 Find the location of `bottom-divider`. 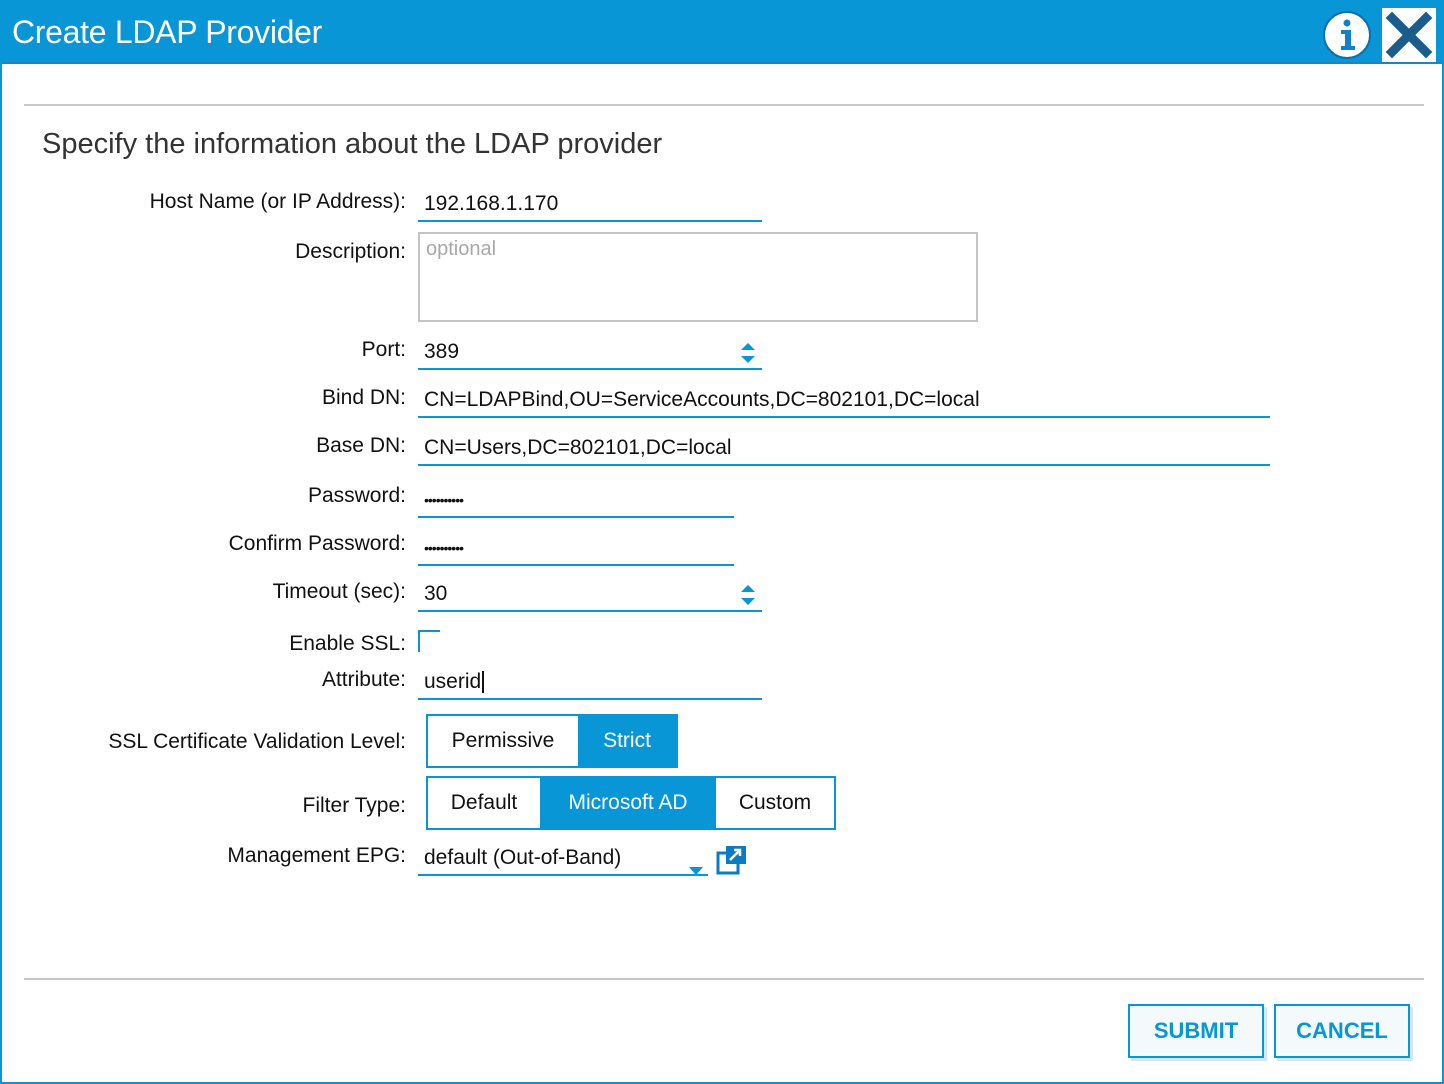

bottom-divider is located at coordinates (724, 979).